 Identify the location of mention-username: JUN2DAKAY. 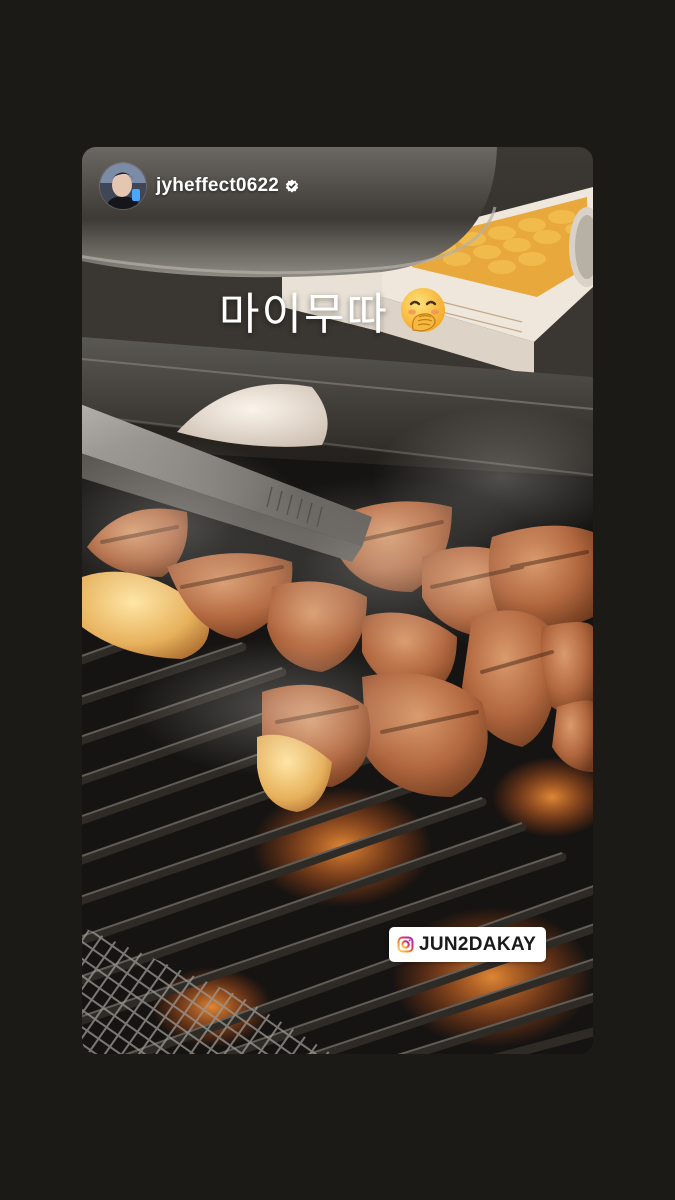
(478, 944).